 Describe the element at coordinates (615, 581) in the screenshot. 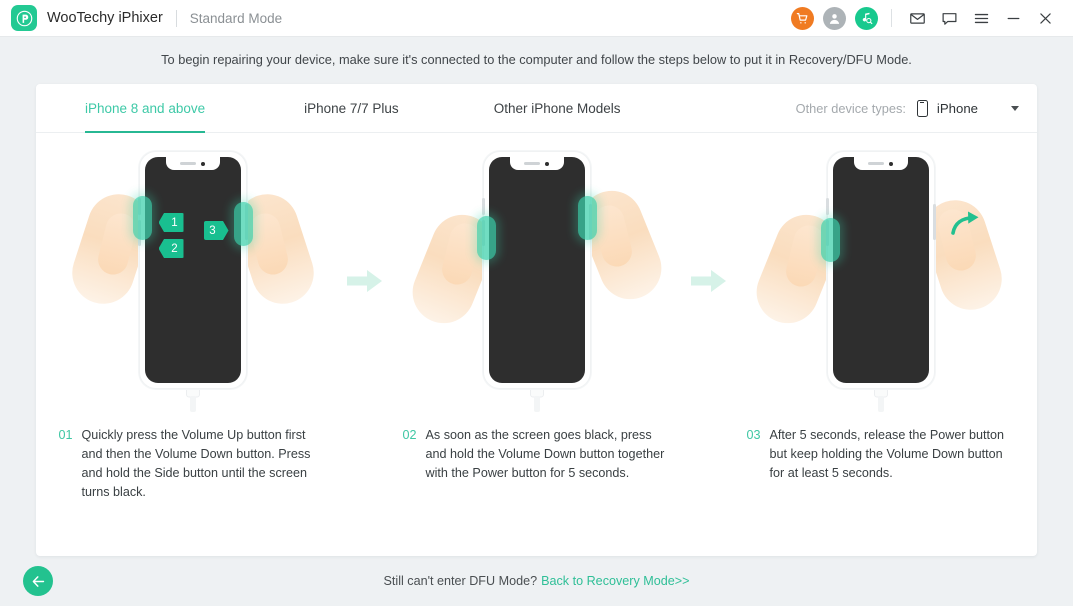

I see `back-to-recovery-mode-link: Back to Recovery Mode>>` at that location.